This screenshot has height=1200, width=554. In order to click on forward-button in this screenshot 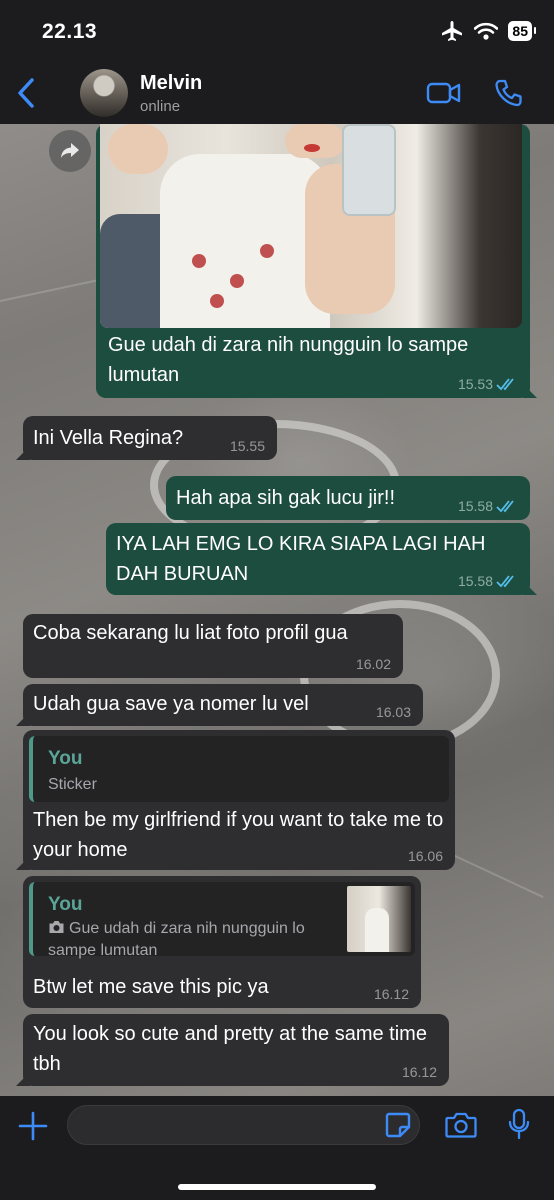, I will do `click(70, 151)`.